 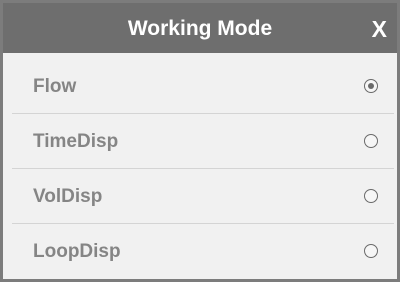 I want to click on mode-option-label: TimeDisp, so click(x=76, y=141).